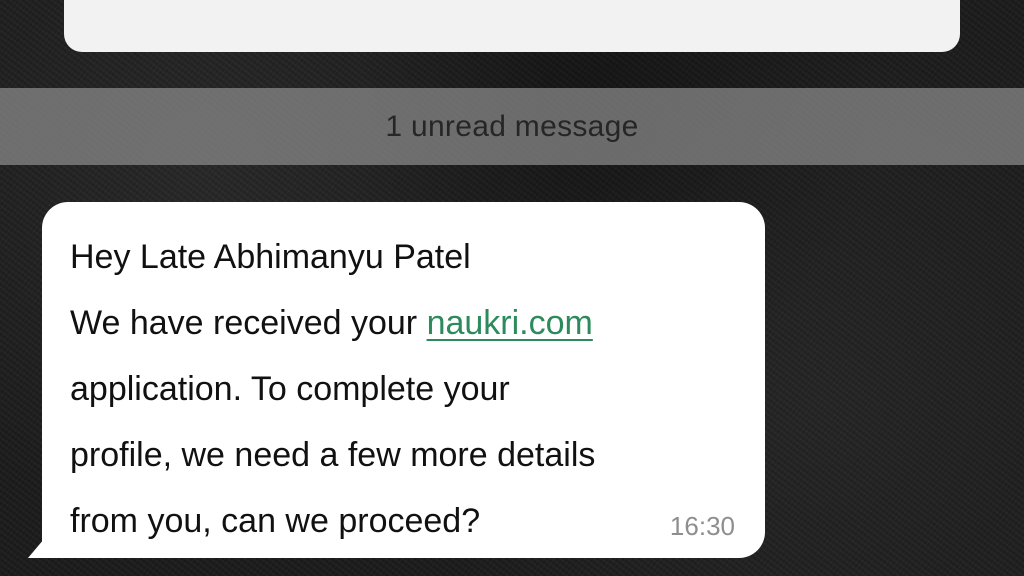 The height and width of the screenshot is (576, 1024). What do you see at coordinates (275, 521) in the screenshot?
I see `message-line-proceed: from you, can we proceed?` at bounding box center [275, 521].